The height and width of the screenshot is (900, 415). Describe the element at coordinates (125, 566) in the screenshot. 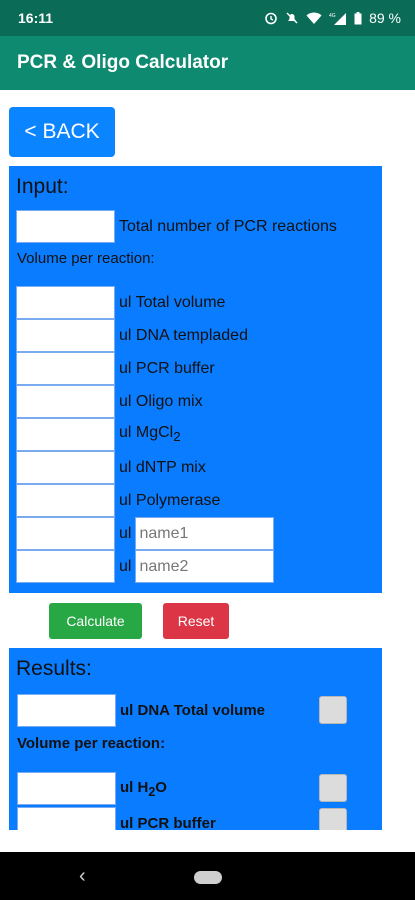

I see `custom-2-unit: ul` at that location.